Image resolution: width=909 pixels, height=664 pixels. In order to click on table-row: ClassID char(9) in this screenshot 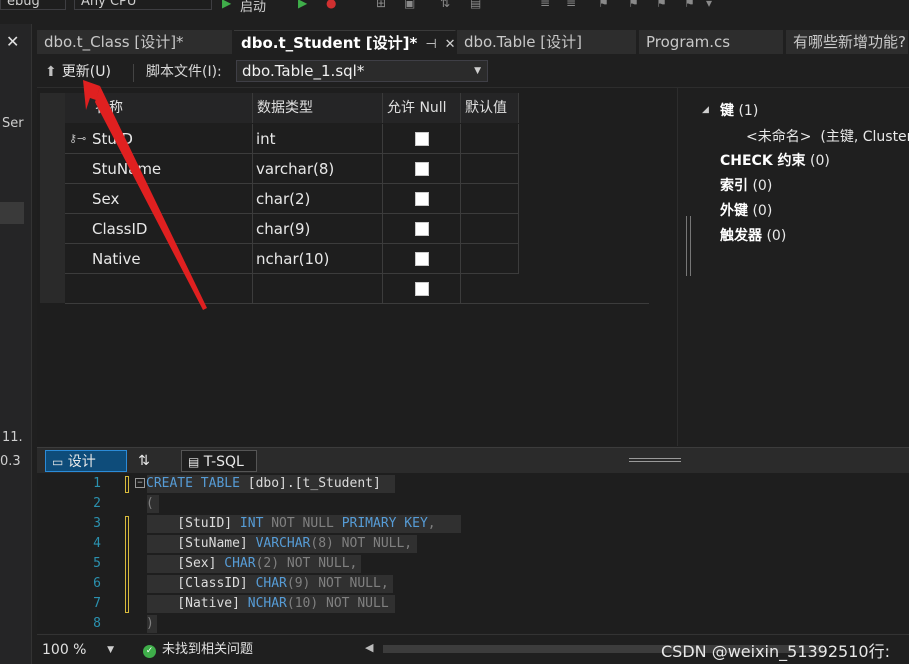, I will do `click(292, 229)`.